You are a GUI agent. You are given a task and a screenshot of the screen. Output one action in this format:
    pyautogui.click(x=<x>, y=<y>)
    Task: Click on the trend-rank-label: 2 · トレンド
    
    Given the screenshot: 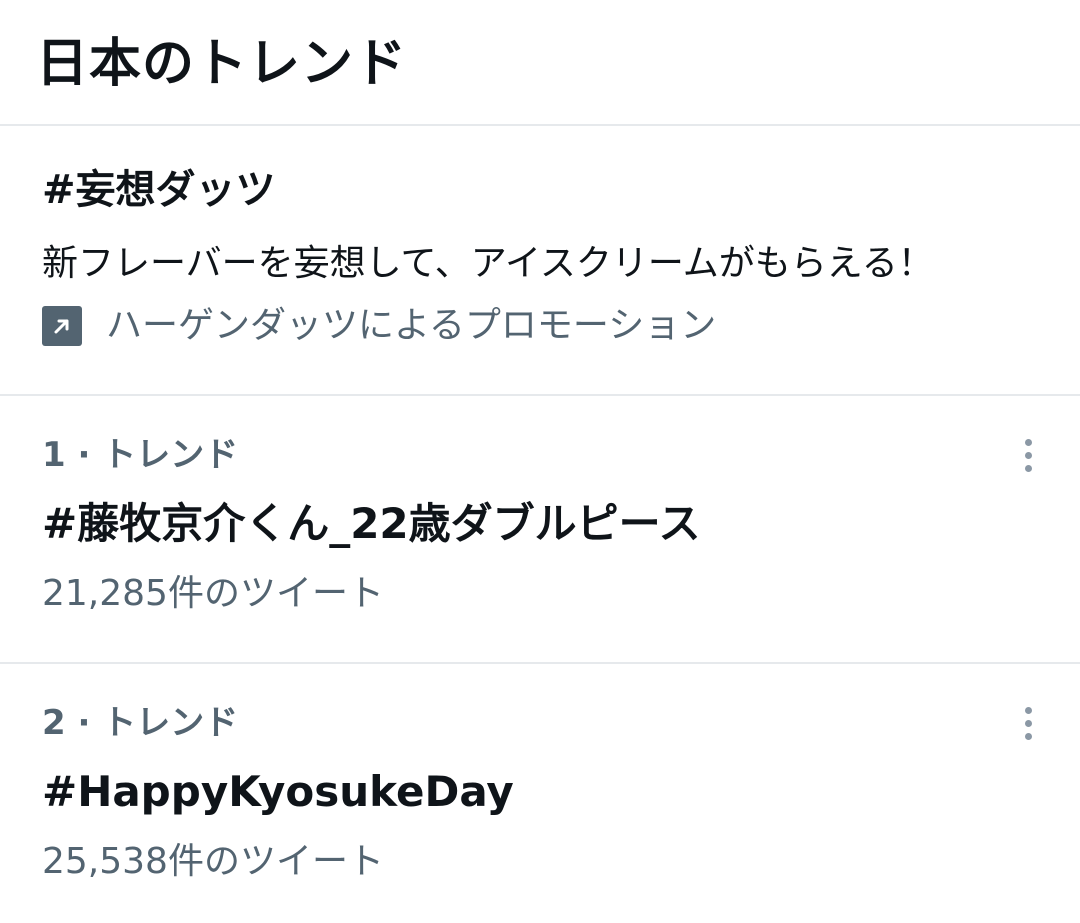 What is the action you would take?
    pyautogui.click(x=140, y=723)
    